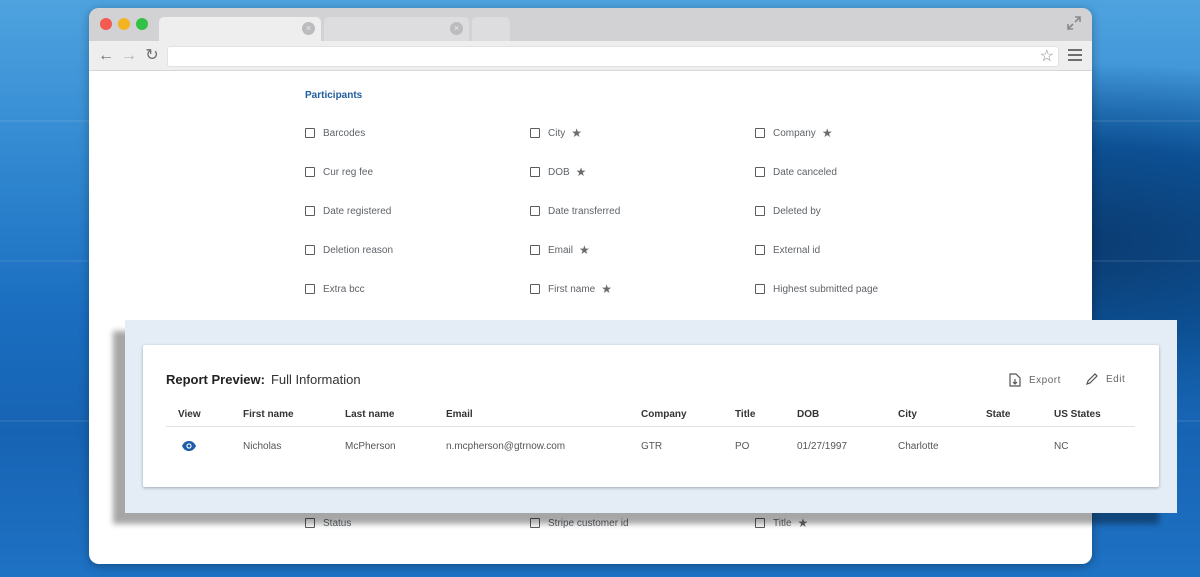 The width and height of the screenshot is (1200, 577). I want to click on field-option: Deletion reason, so click(349, 250).